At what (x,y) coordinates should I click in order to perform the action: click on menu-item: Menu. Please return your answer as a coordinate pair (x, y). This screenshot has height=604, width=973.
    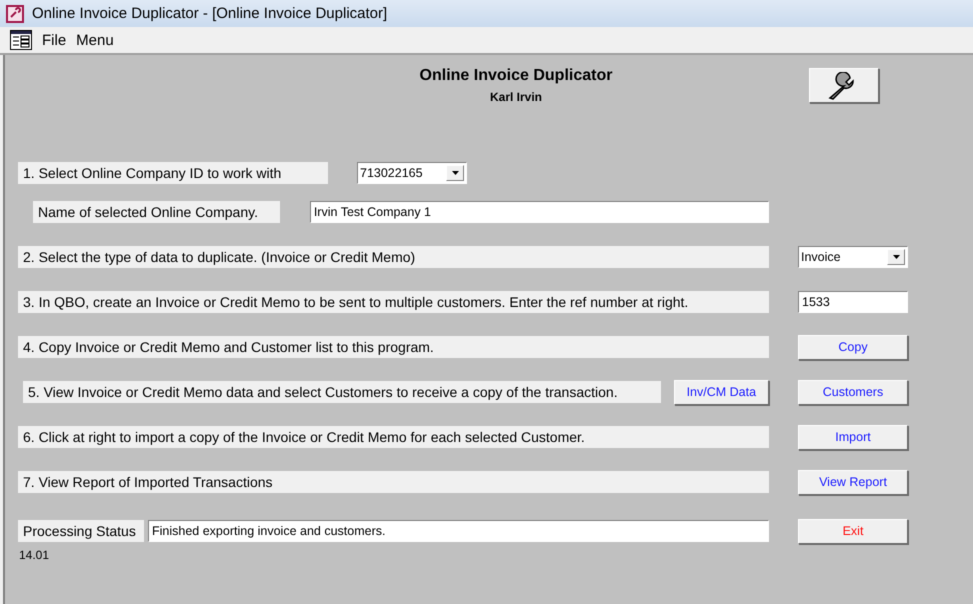
    Looking at the image, I should click on (95, 40).